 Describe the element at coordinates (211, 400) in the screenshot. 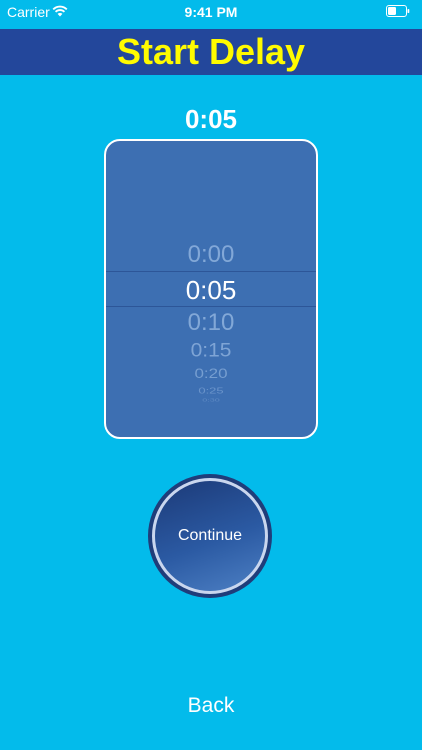

I see `picker-option: 0:30` at that location.